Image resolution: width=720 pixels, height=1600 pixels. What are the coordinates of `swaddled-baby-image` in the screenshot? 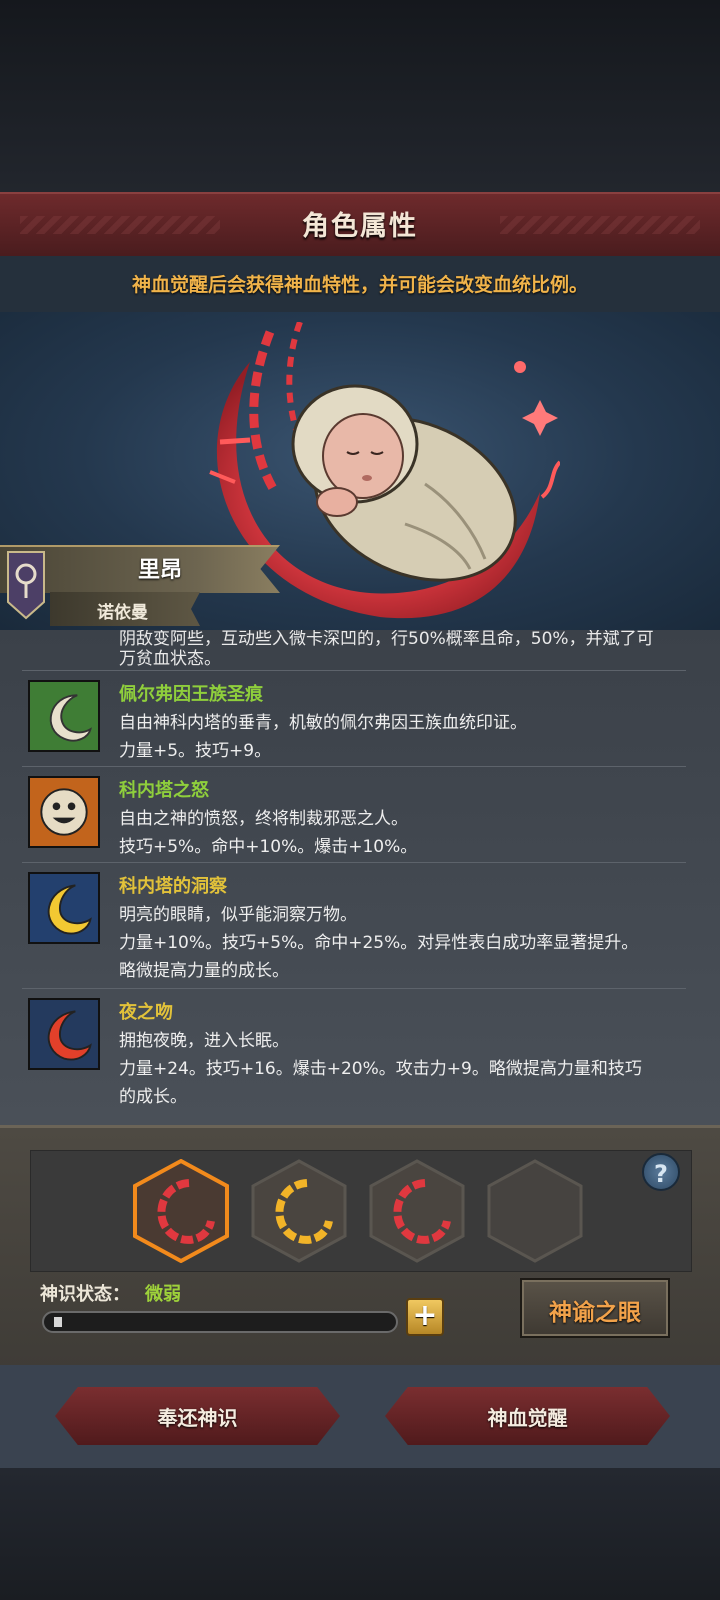 It's located at (404, 483).